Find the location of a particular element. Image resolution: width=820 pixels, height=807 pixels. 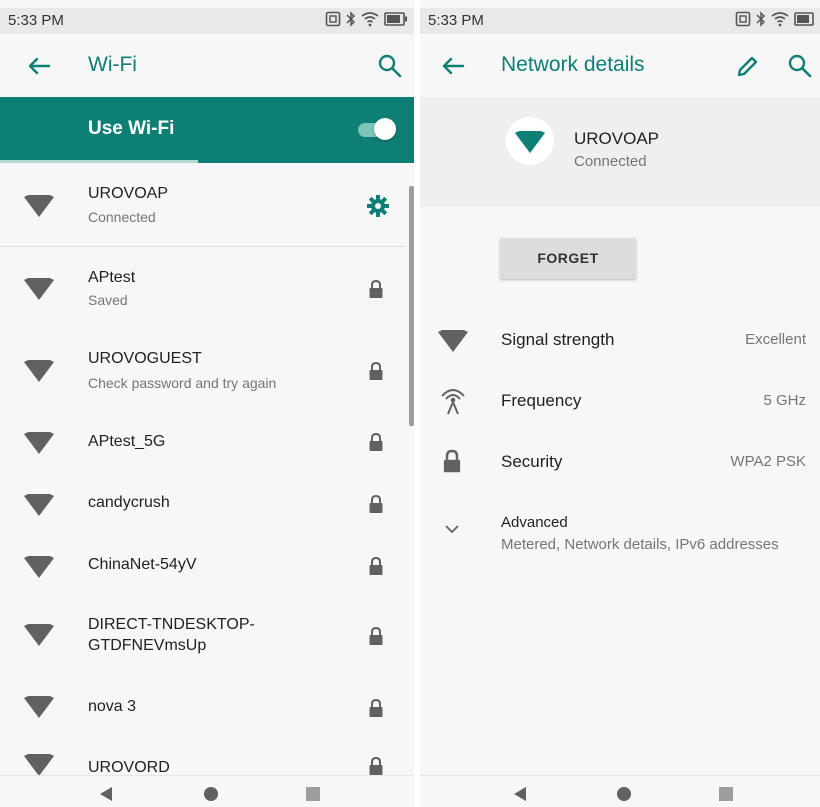

network-status: Saved is located at coordinates (108, 300).